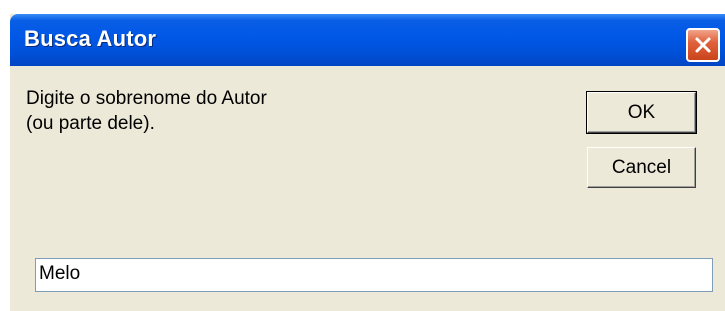 The height and width of the screenshot is (311, 725). I want to click on prompt-line-2: (ou parte dele)., so click(90, 123).